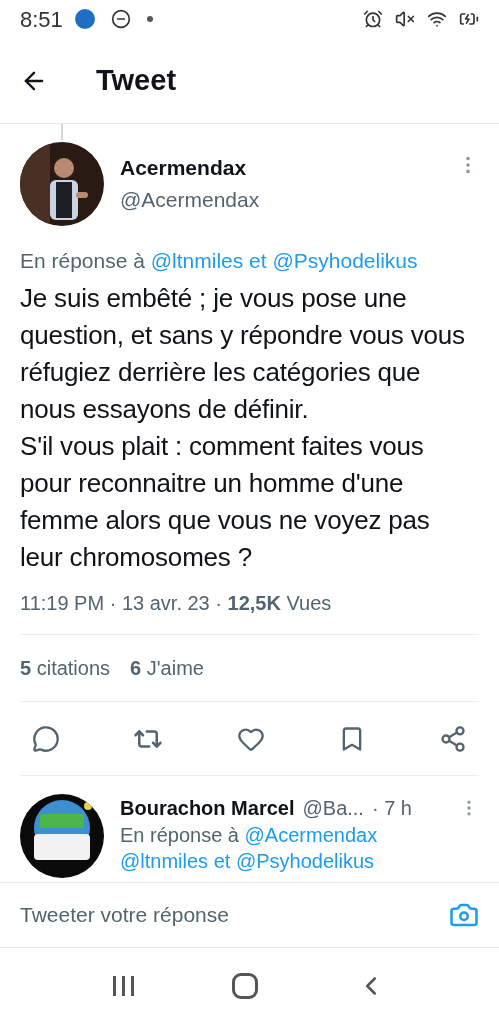 The width and height of the screenshot is (499, 1024). I want to click on mute-icon, so click(405, 19).